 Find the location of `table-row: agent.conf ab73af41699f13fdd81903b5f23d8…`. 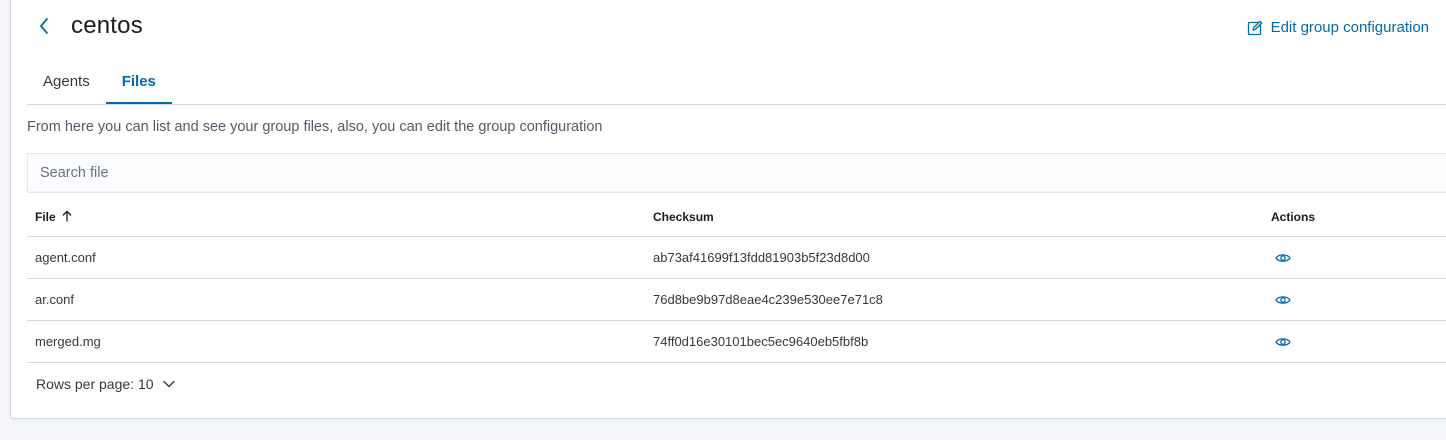

table-row: agent.conf ab73af41699f13fdd81903b5f23d8… is located at coordinates (736, 258).